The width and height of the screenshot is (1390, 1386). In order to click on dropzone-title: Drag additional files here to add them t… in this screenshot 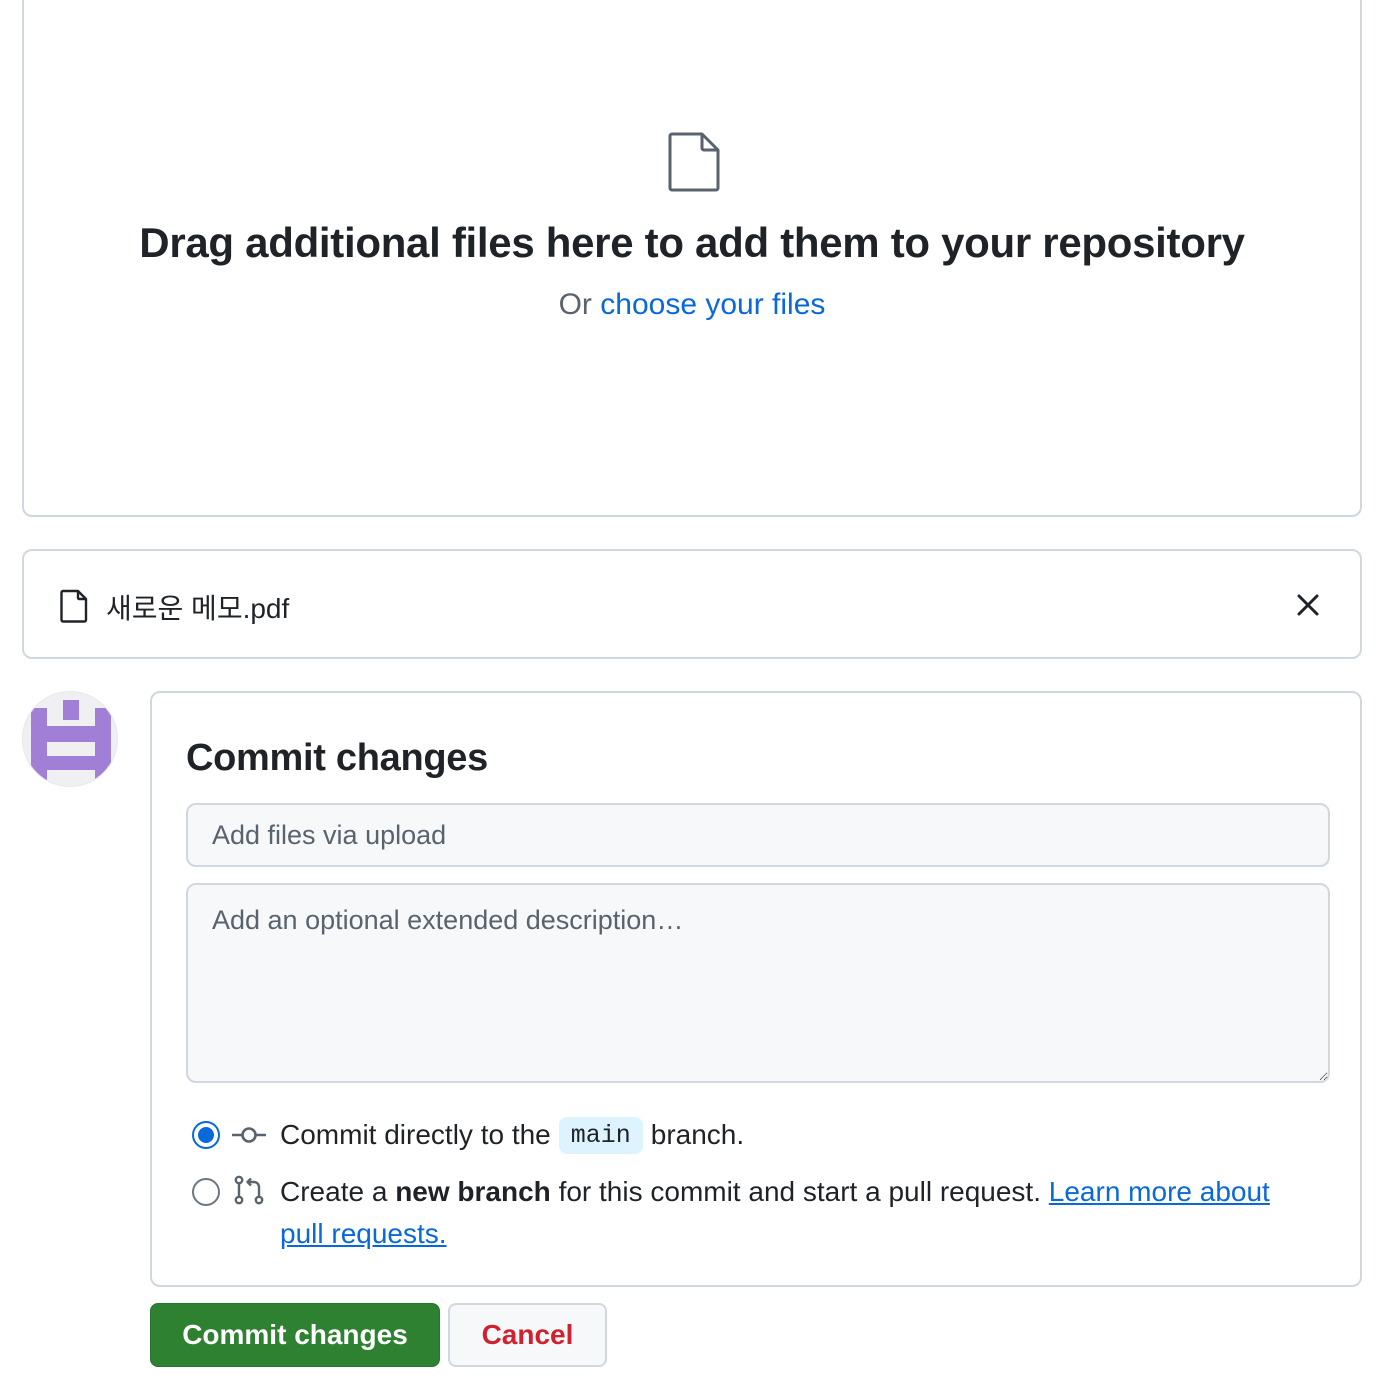, I will do `click(692, 242)`.